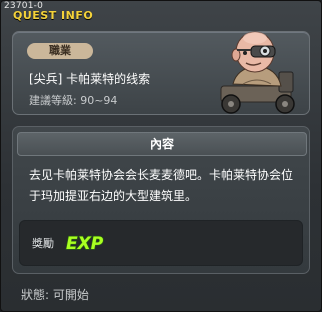  Describe the element at coordinates (161, 243) in the screenshot. I see `reward-box: 獎勵 EXP` at that location.